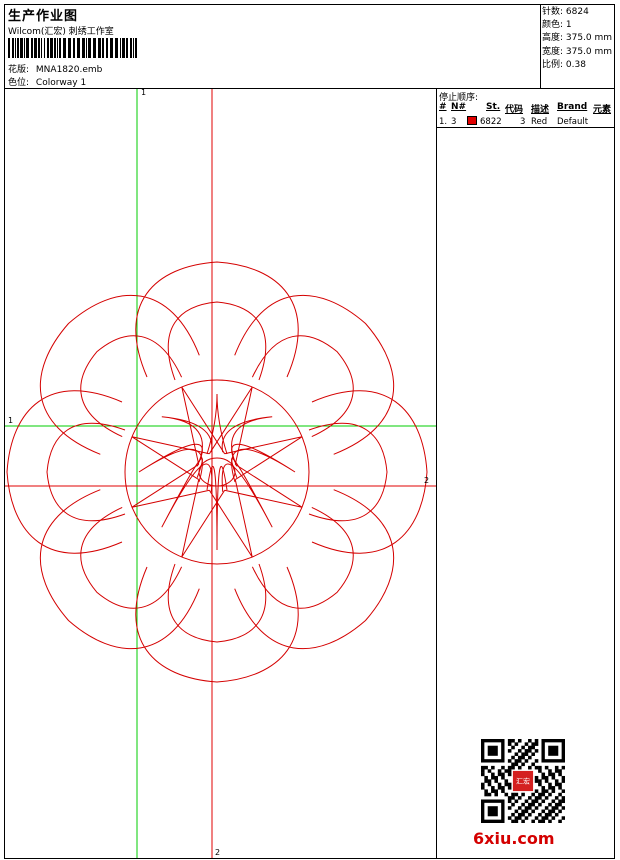  Describe the element at coordinates (523, 781) in the screenshot. I see `qr-code: 汇宏` at that location.